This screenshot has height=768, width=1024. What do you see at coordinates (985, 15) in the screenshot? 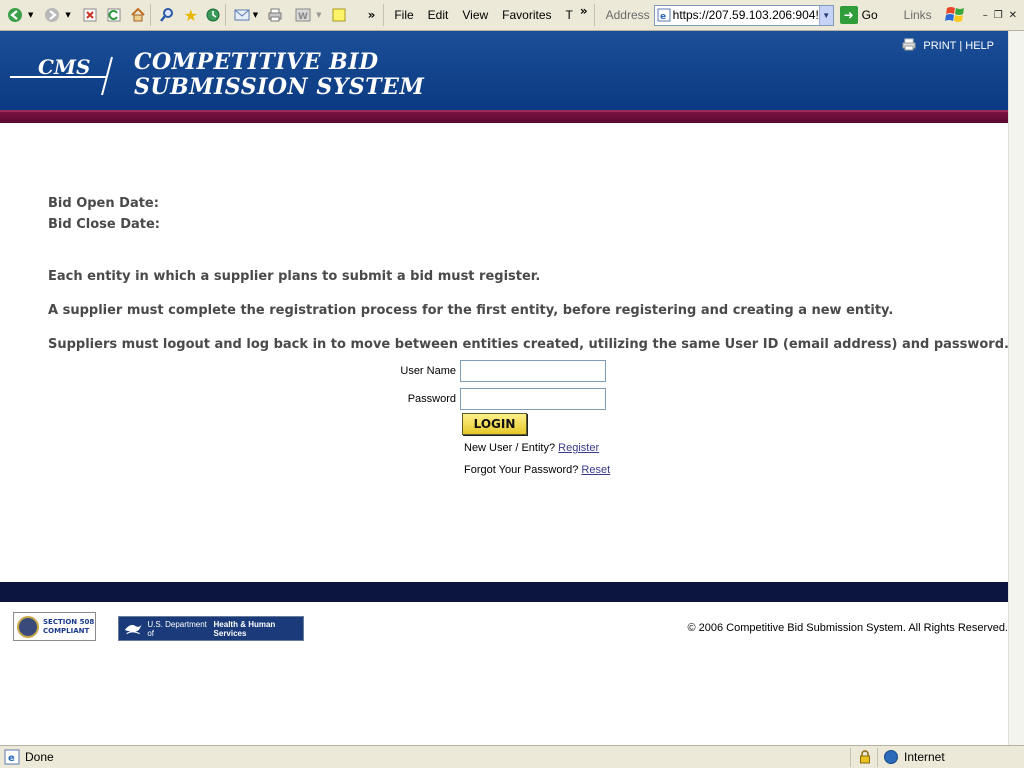
I see `minimize-icon: –` at bounding box center [985, 15].